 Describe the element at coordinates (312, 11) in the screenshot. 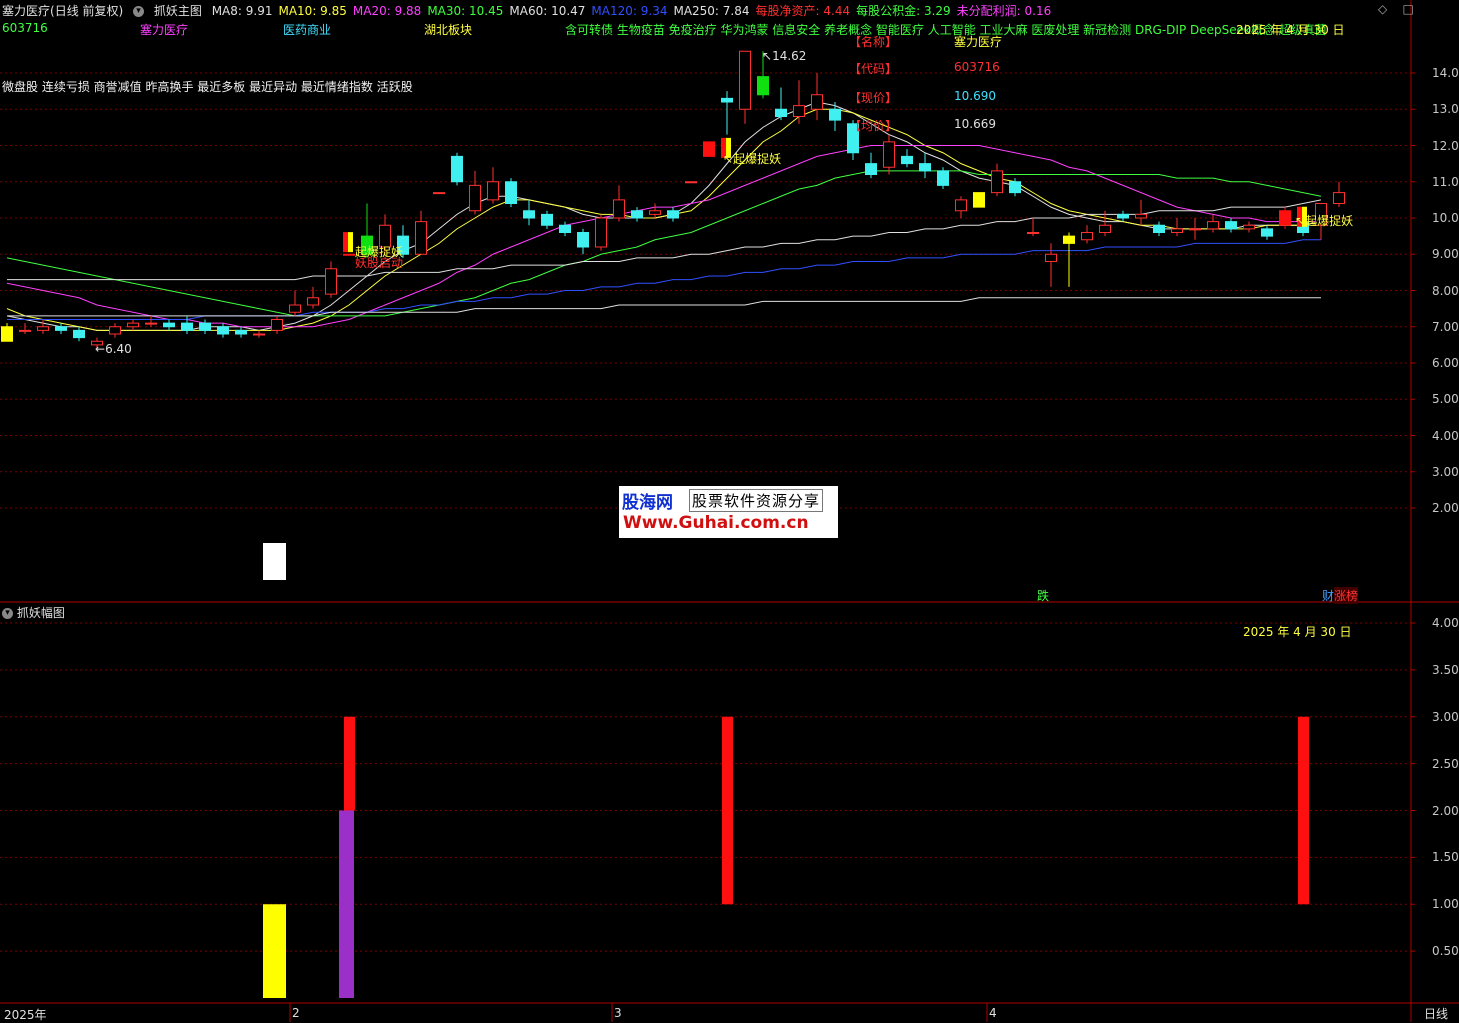

I see `ma-value-1: MA10: 9.85` at that location.